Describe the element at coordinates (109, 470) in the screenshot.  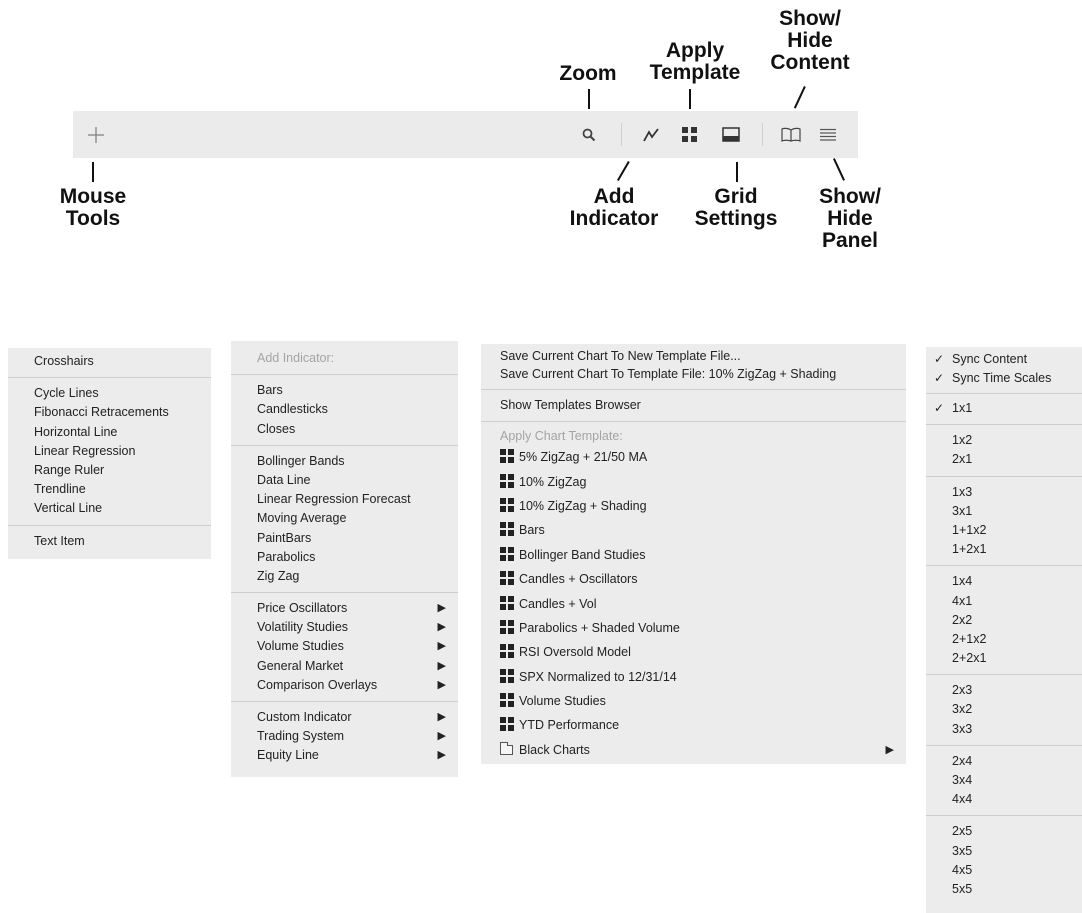
I see `menu-item-range-ruler: Range Ruler` at that location.